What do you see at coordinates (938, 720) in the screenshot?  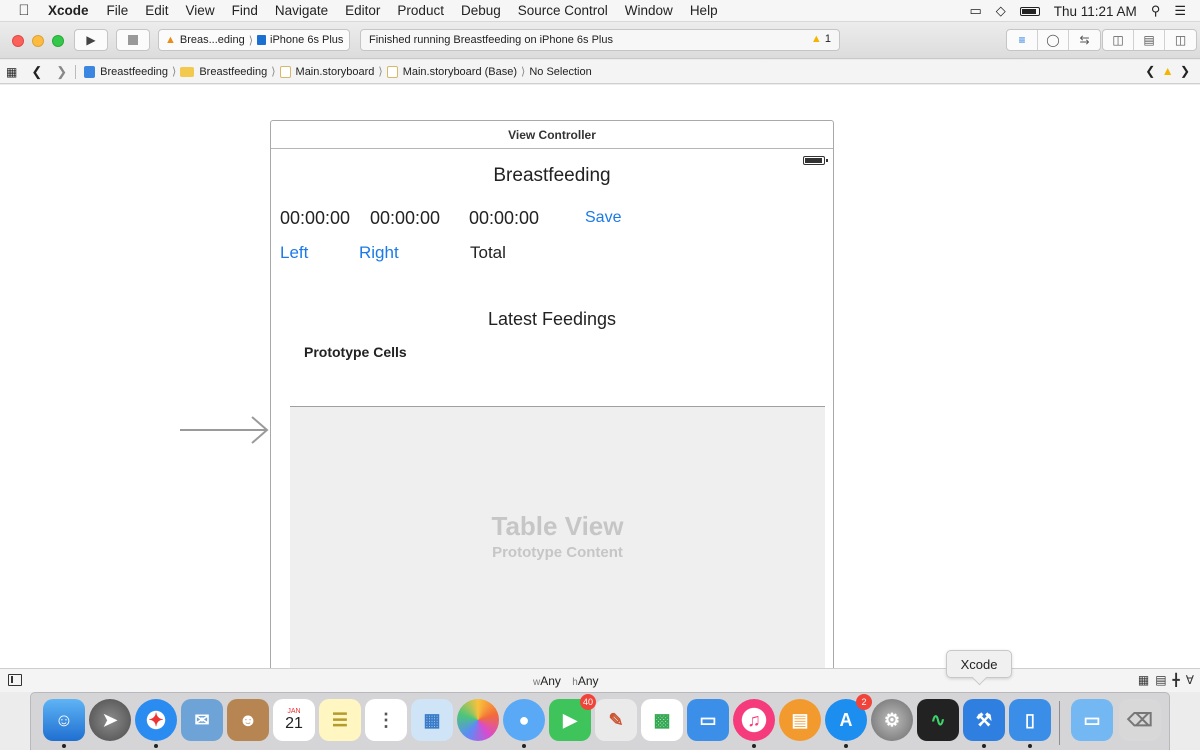 I see `activity-monitor-icon: ∿` at bounding box center [938, 720].